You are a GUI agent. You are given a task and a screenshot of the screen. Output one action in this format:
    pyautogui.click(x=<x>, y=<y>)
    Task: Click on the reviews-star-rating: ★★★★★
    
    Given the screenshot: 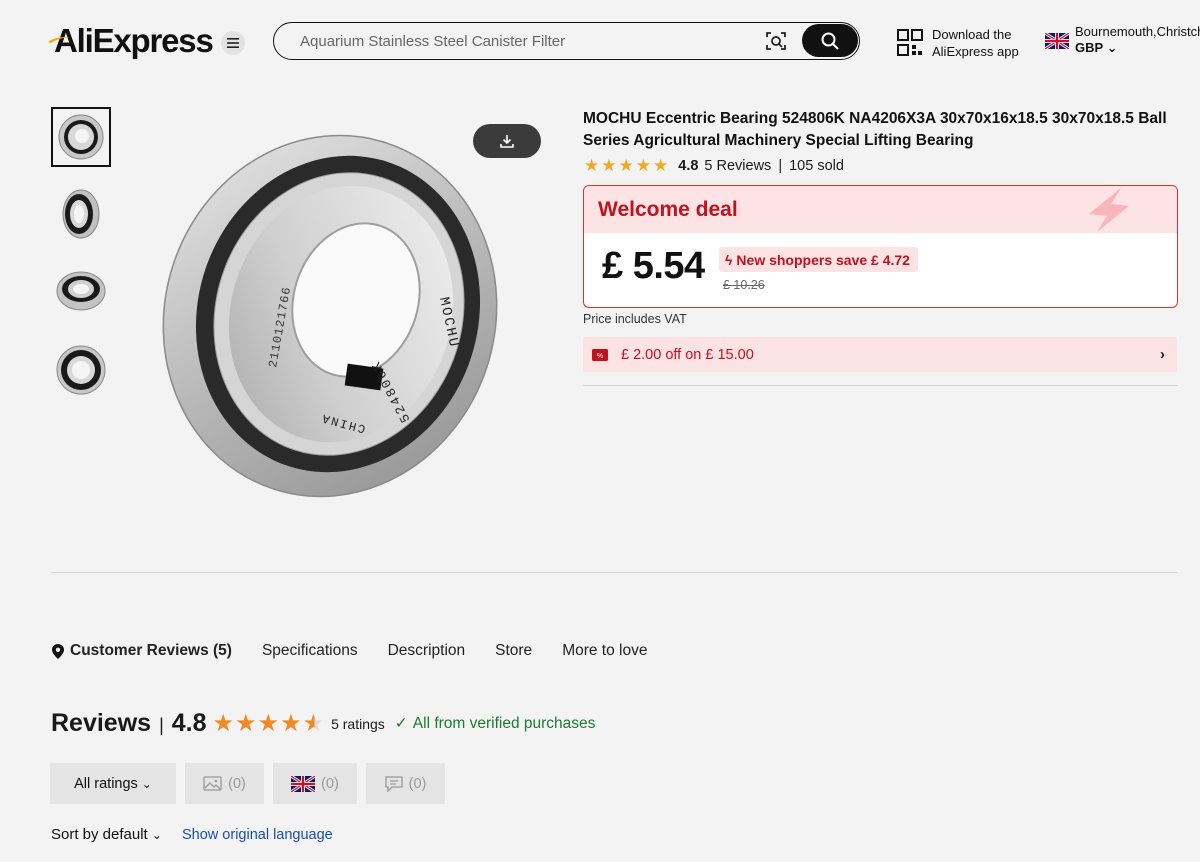 What is the action you would take?
    pyautogui.click(x=269, y=723)
    